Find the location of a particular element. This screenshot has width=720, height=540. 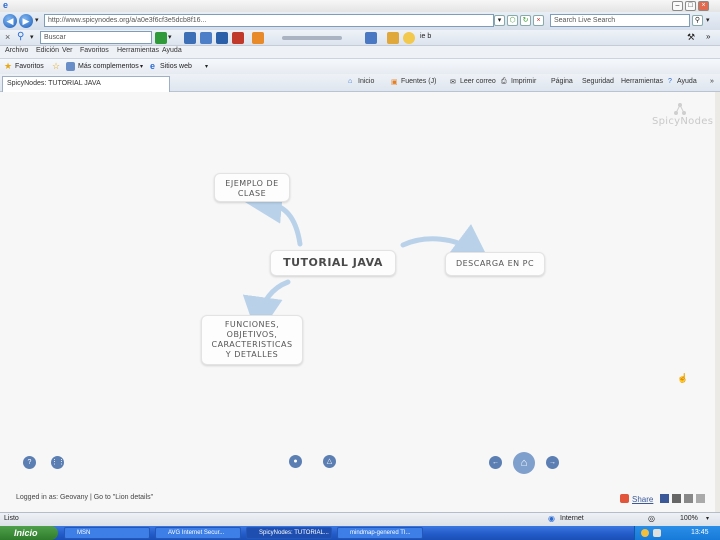

title-bar: e – □ × is located at coordinates (360, 6).